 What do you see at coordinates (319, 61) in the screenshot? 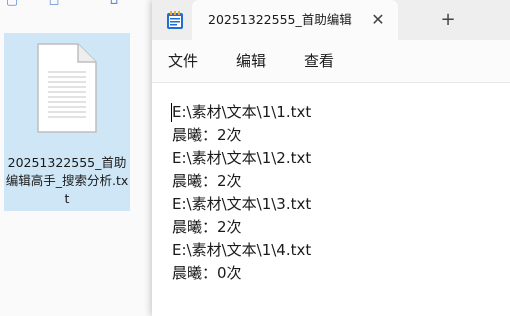
I see `menu-view: 查看` at bounding box center [319, 61].